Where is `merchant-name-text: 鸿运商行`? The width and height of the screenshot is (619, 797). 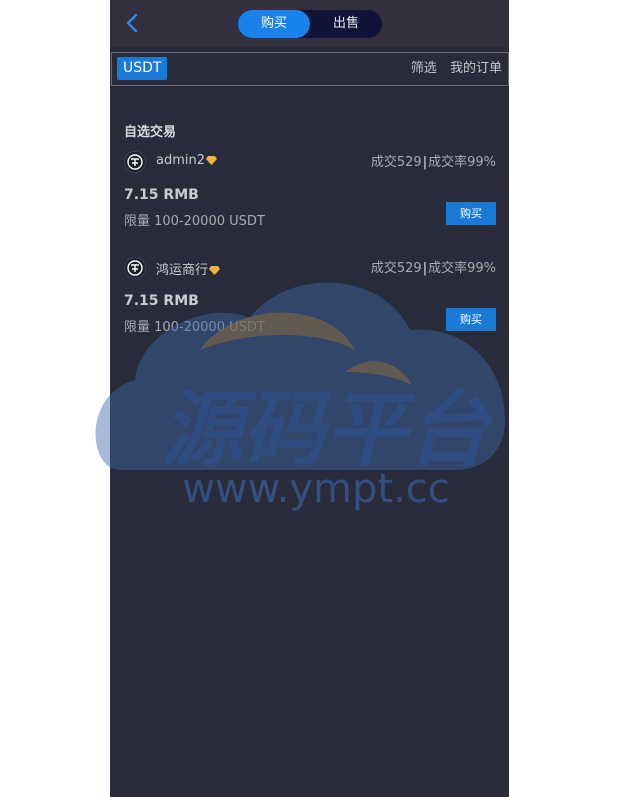
merchant-name-text: 鸿运商行 is located at coordinates (182, 270).